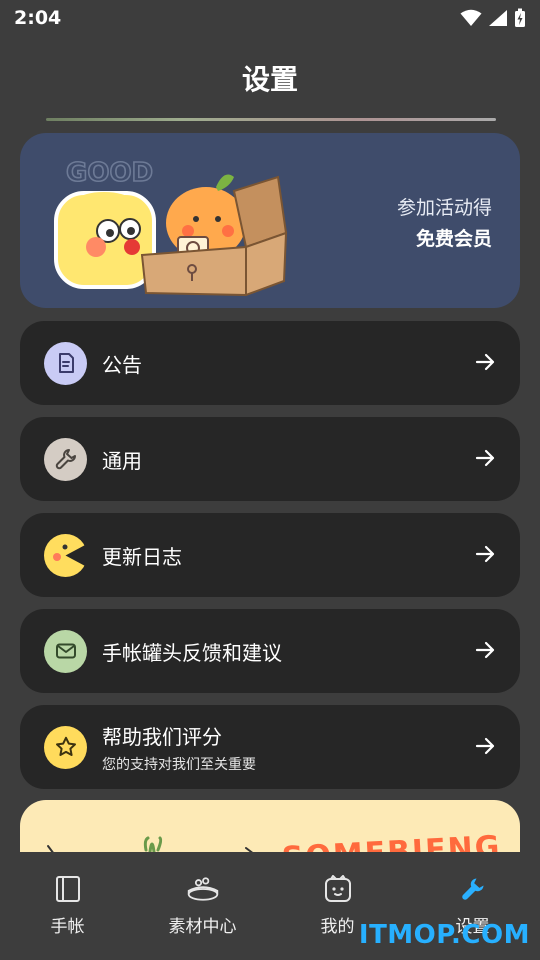  I want to click on page-title: 设置, so click(269, 79).